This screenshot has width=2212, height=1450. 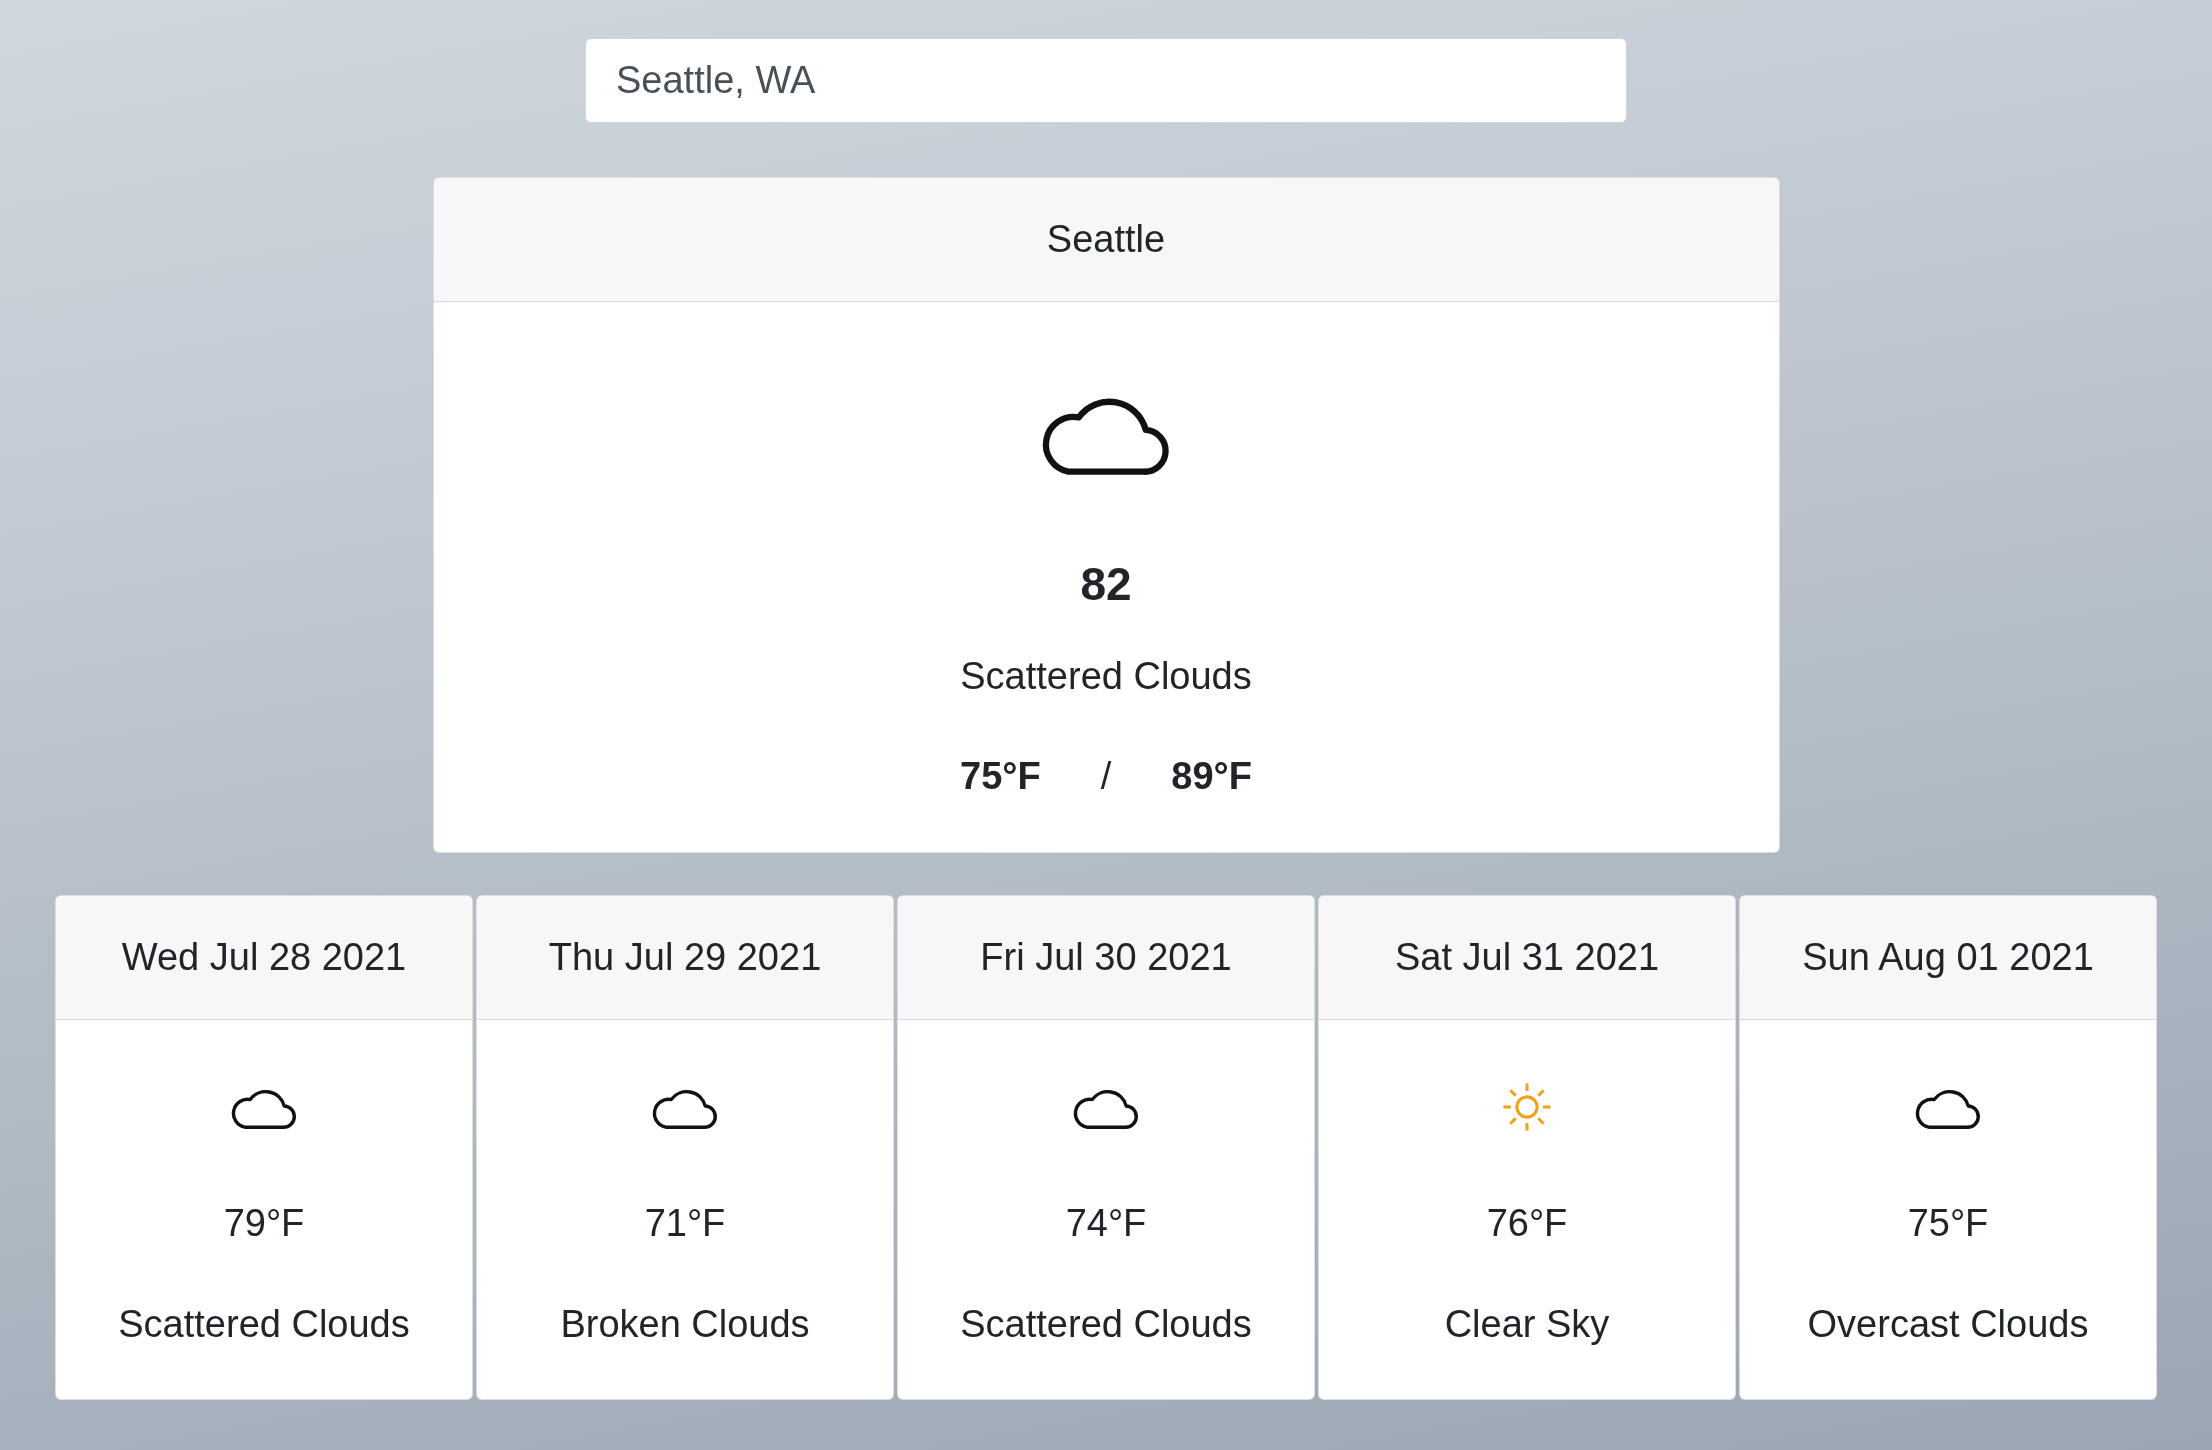 What do you see at coordinates (685, 1324) in the screenshot?
I see `forecast-description: Broken Clouds` at bounding box center [685, 1324].